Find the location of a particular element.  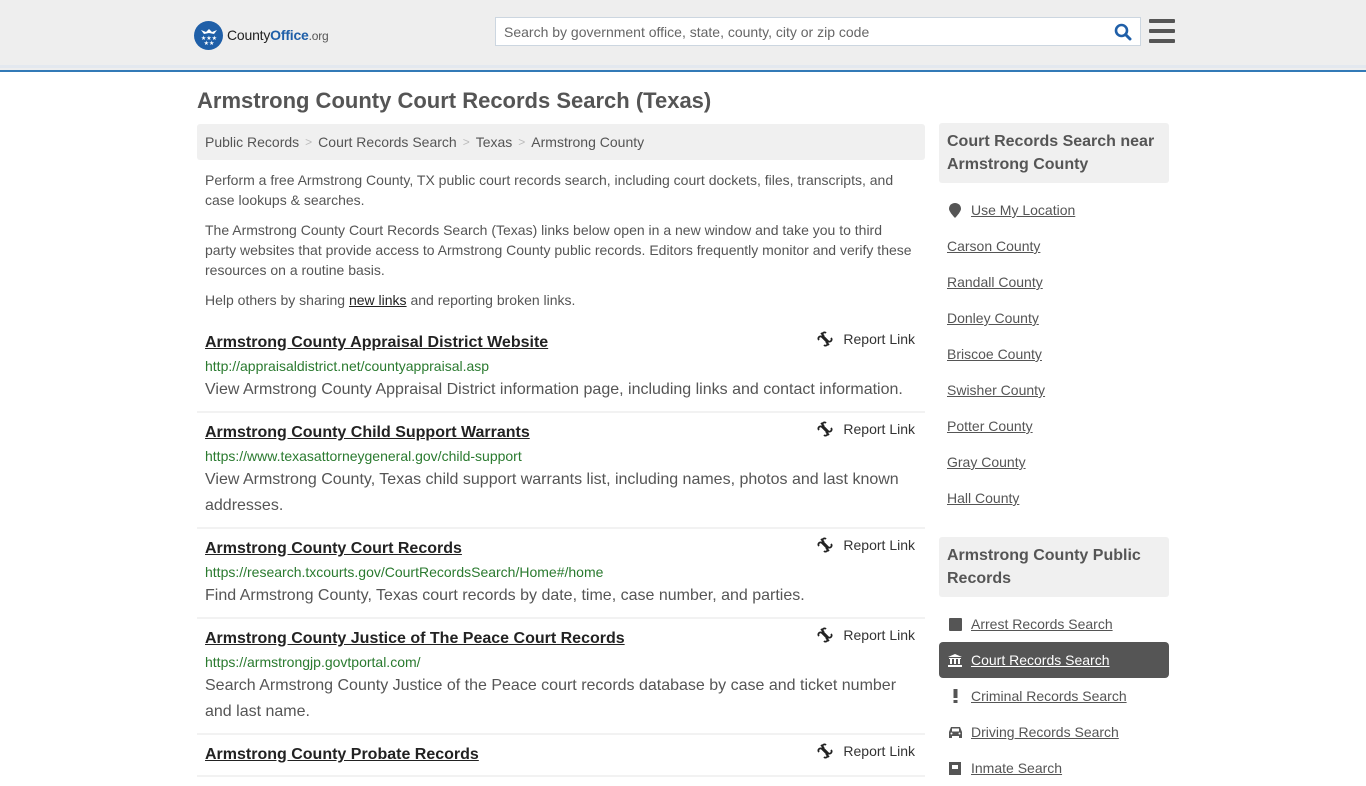

search-button is located at coordinates (1123, 31).